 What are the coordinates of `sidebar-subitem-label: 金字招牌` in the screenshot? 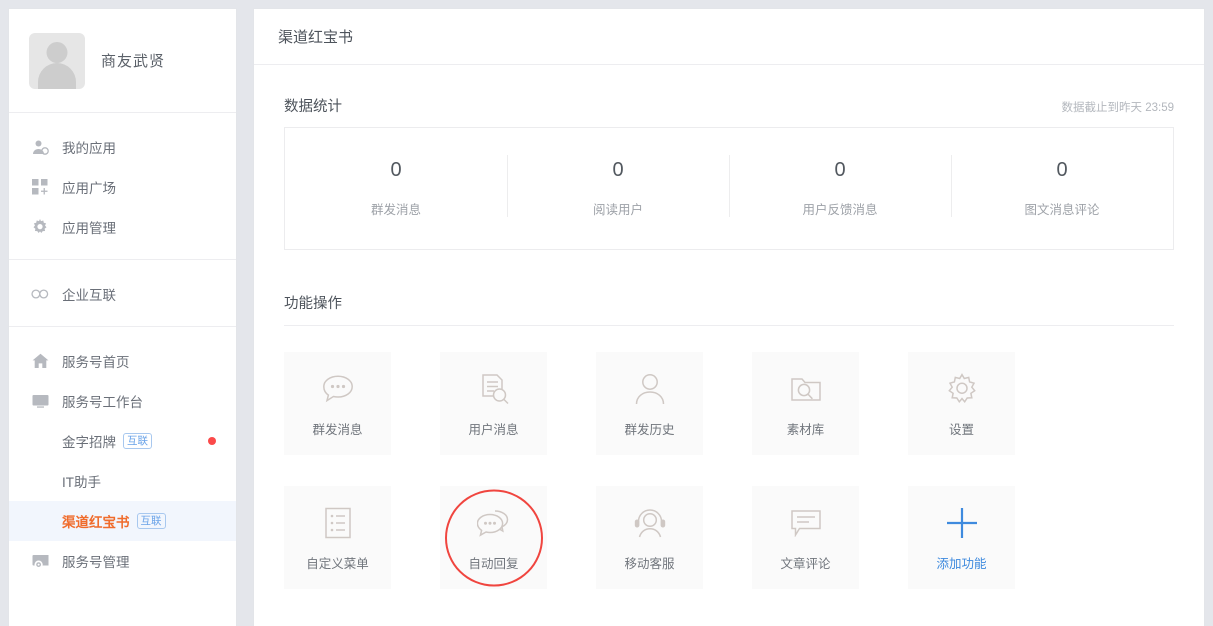 It's located at (89, 442).